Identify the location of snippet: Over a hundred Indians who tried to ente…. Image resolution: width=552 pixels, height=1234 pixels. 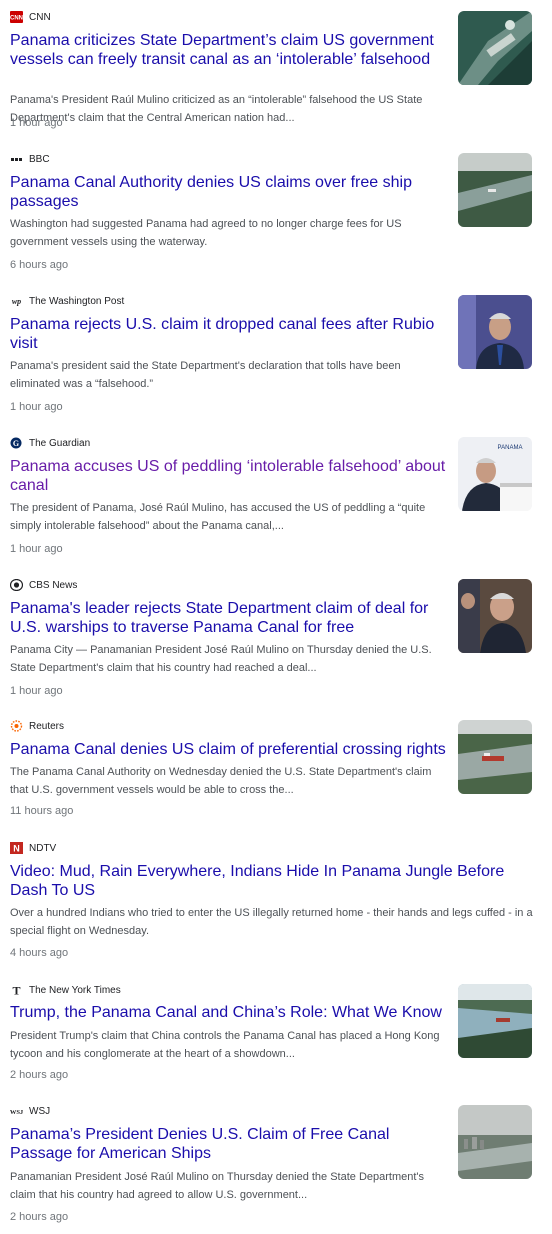
(271, 922).